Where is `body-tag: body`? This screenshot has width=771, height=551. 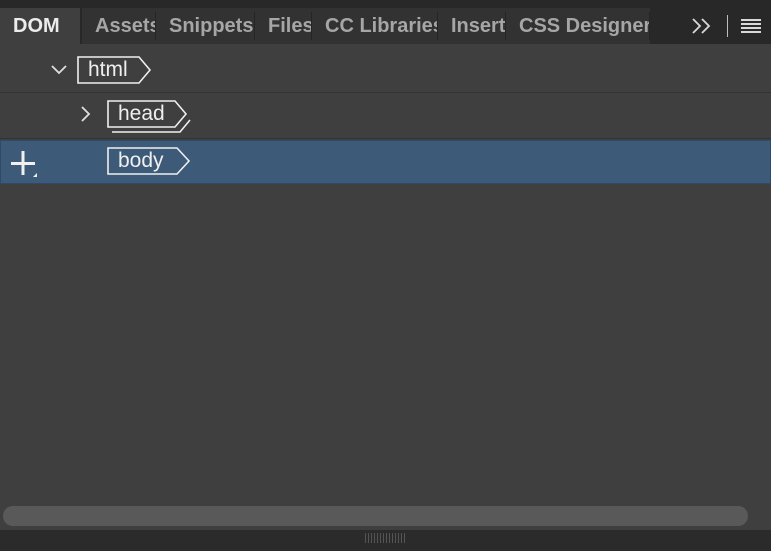 body-tag: body is located at coordinates (149, 161).